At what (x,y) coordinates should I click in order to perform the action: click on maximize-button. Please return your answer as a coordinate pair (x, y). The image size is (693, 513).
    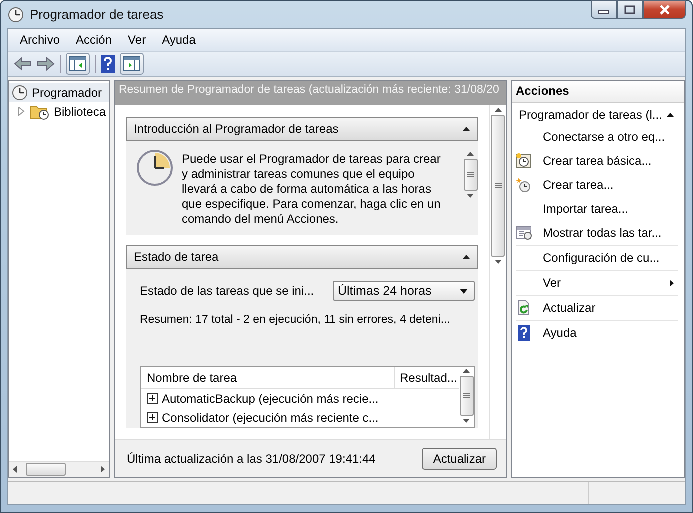
    Looking at the image, I should click on (630, 9).